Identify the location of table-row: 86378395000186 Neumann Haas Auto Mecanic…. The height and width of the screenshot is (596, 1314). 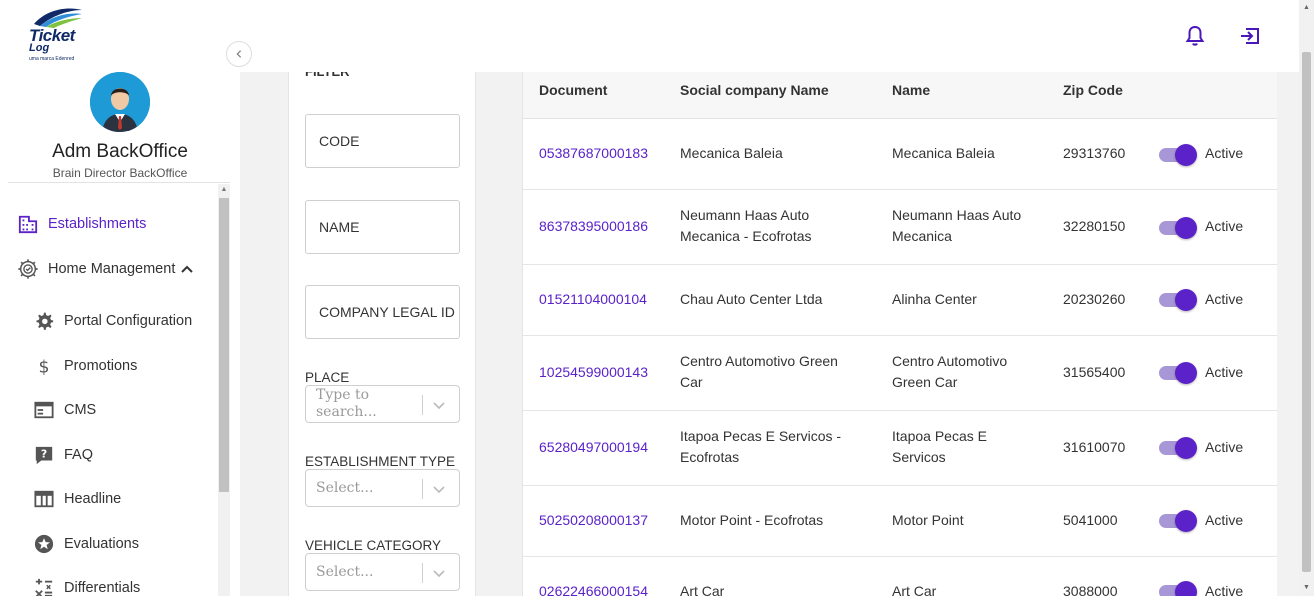
(900, 227).